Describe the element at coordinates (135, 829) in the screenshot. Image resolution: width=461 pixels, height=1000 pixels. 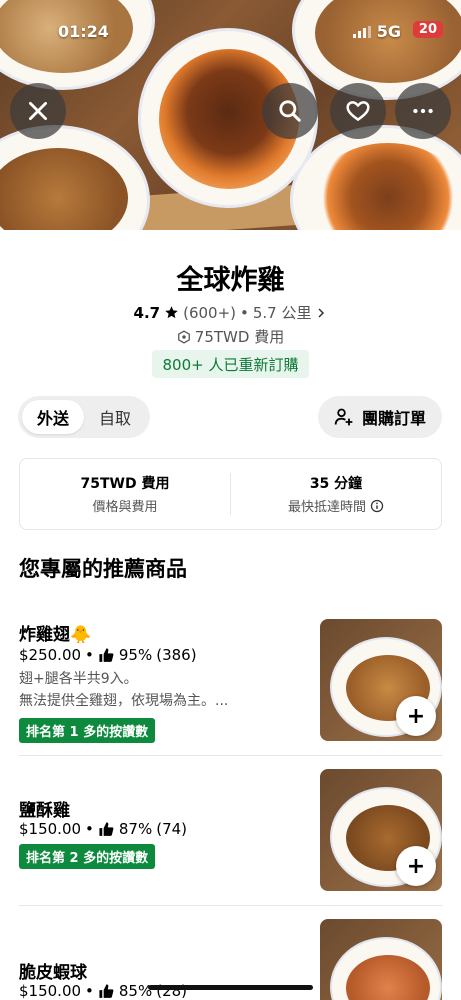
I see `item-approval: 87%` at that location.